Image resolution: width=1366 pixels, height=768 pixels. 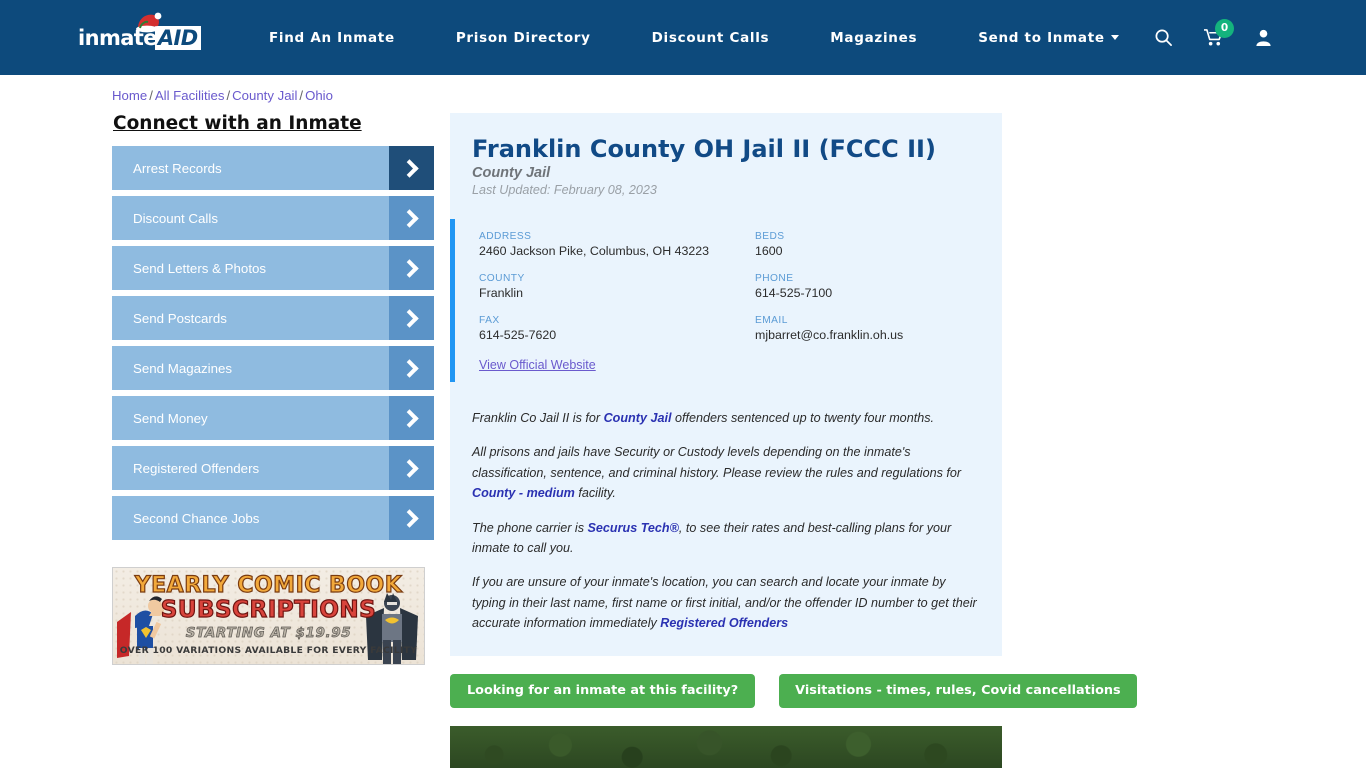 I want to click on detail-value: 2460 Jackson Pike, Columbus, OH 43223, so click(x=594, y=251).